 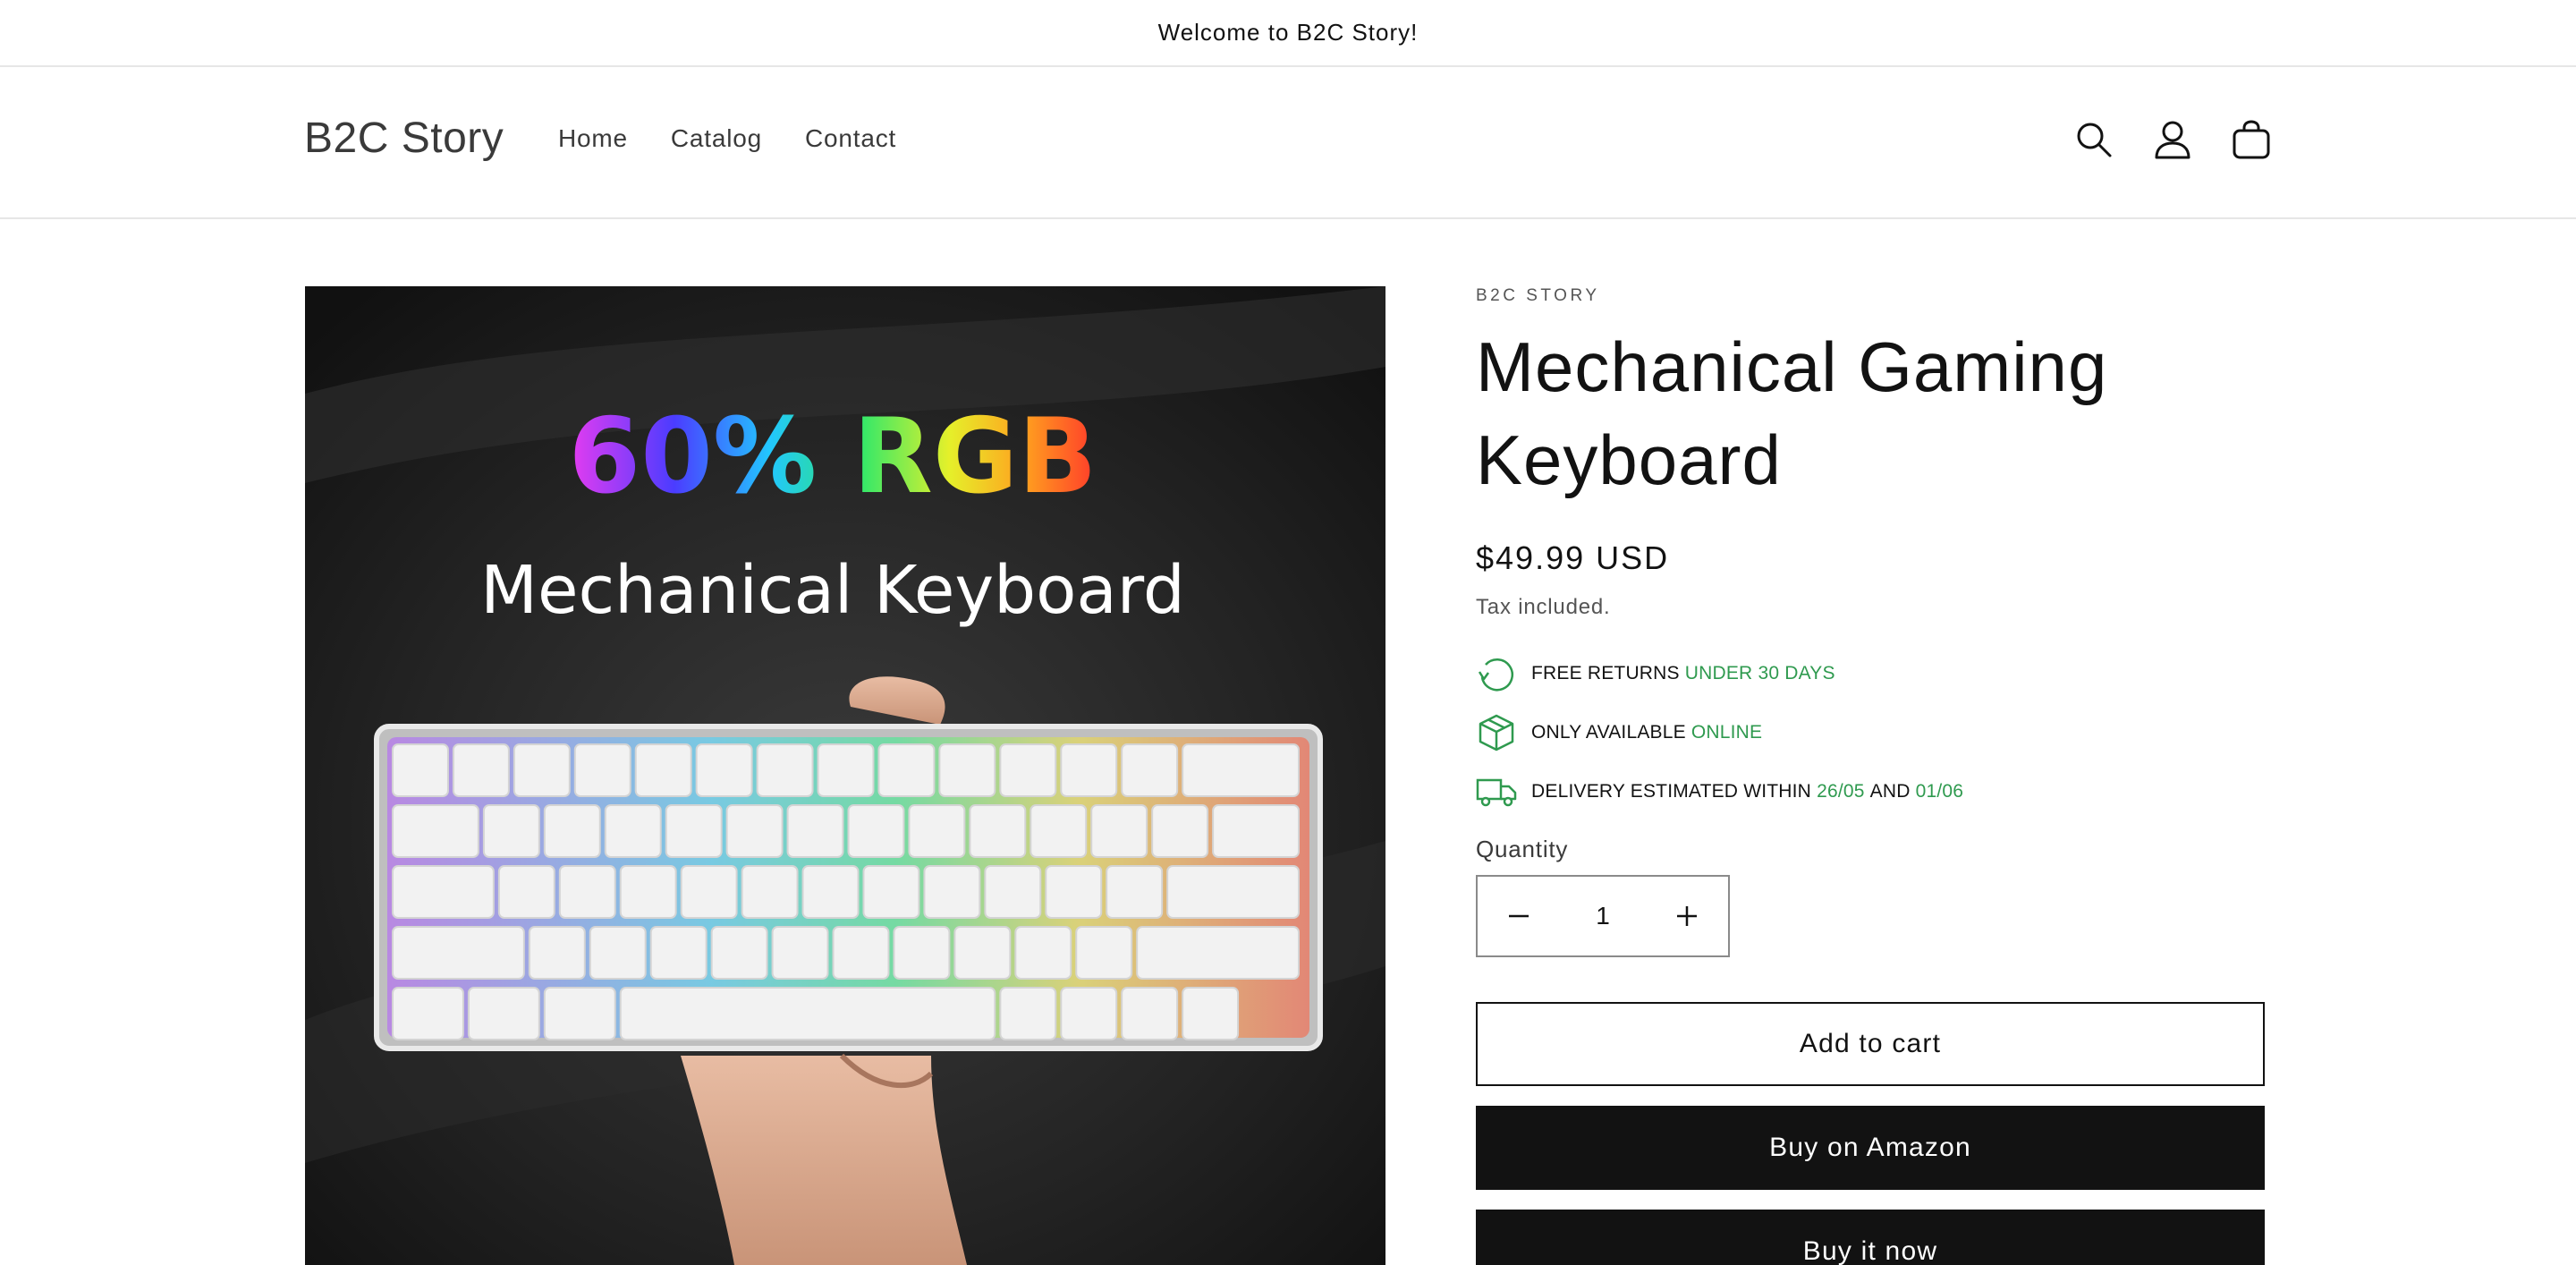 What do you see at coordinates (404, 139) in the screenshot?
I see `store-logo: B2C Story` at bounding box center [404, 139].